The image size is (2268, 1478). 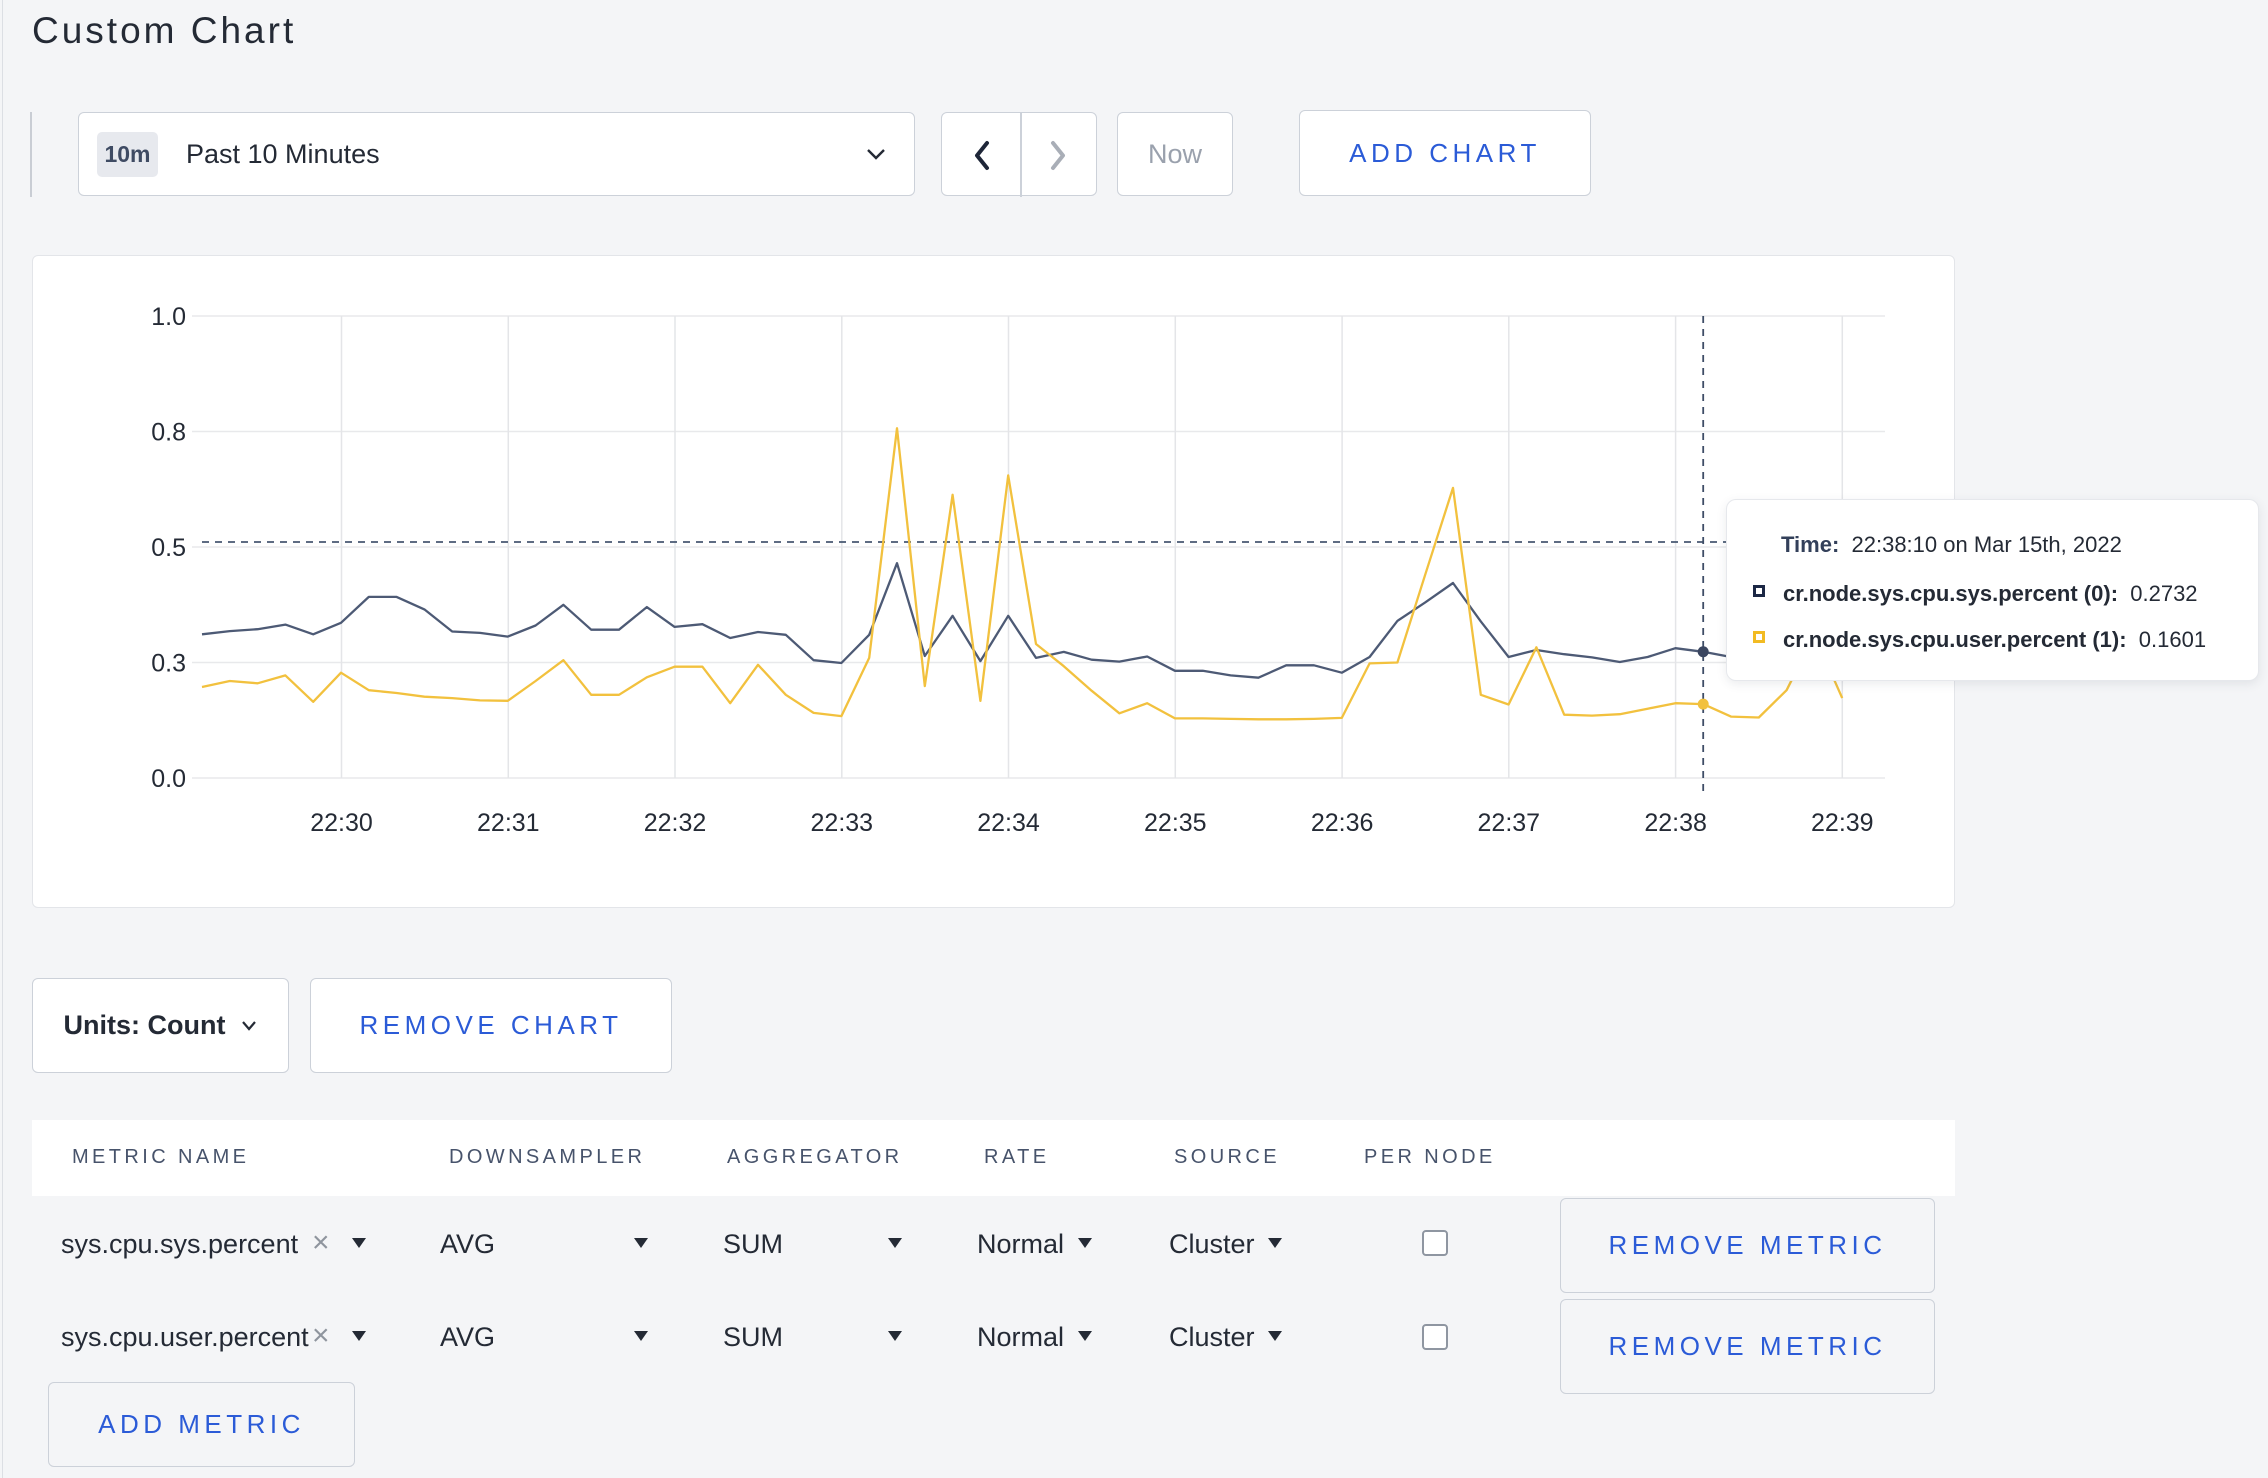 I want to click on svg-text: 0.0, so click(x=168, y=779).